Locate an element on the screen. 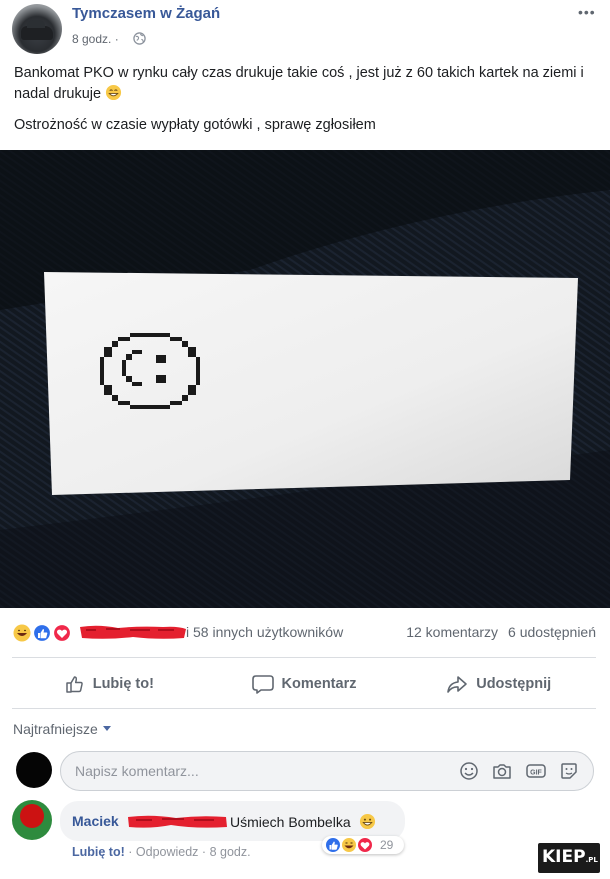 The image size is (610, 879). input-icons: GIF is located at coordinates (519, 771).